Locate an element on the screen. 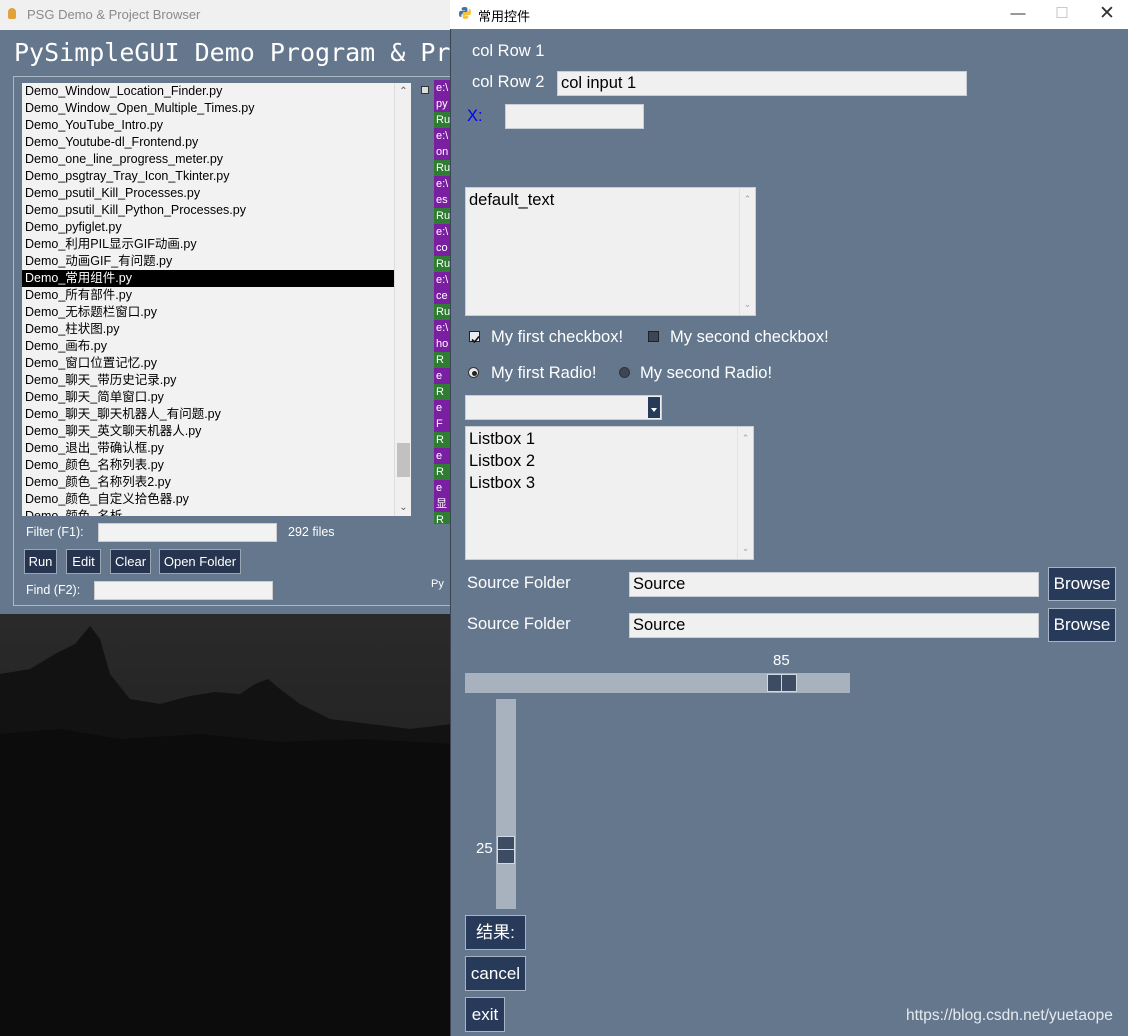  app-icon is located at coordinates (12, 13).